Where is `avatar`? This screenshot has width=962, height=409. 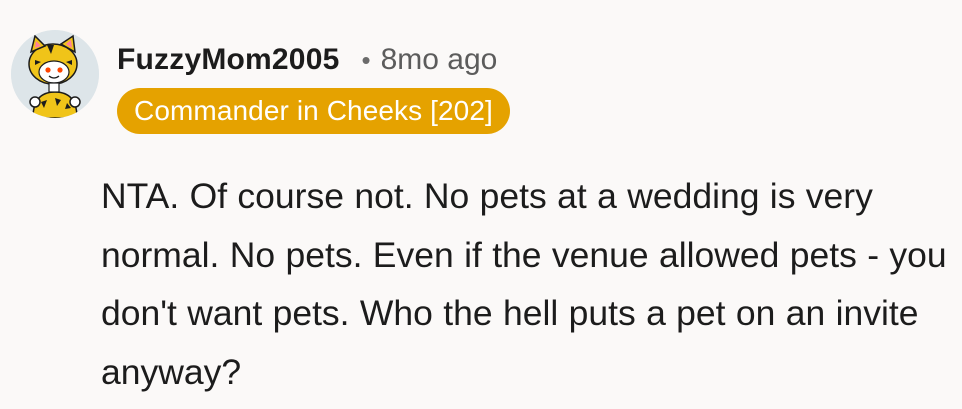 avatar is located at coordinates (55, 74).